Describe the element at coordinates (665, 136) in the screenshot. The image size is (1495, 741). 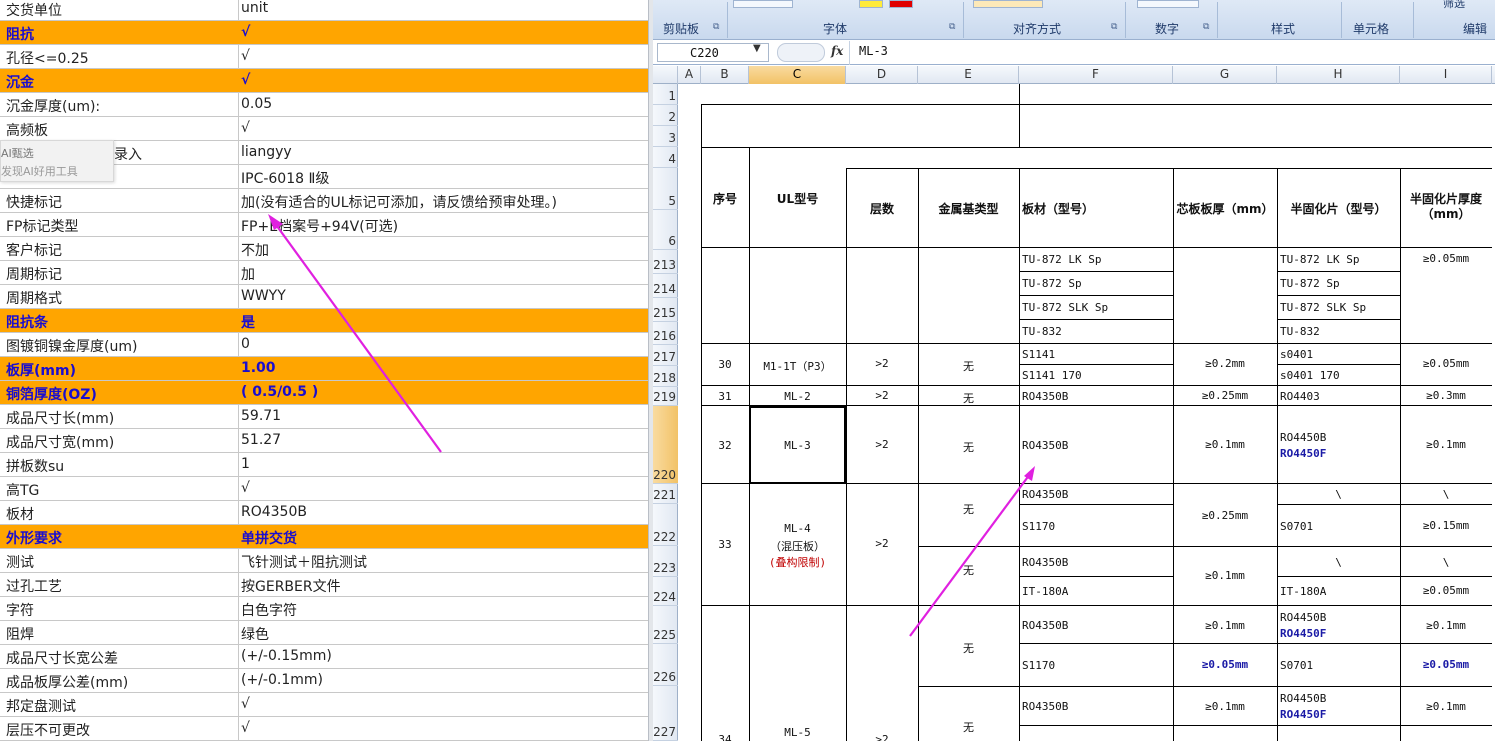
I see `row-header: 3` at that location.